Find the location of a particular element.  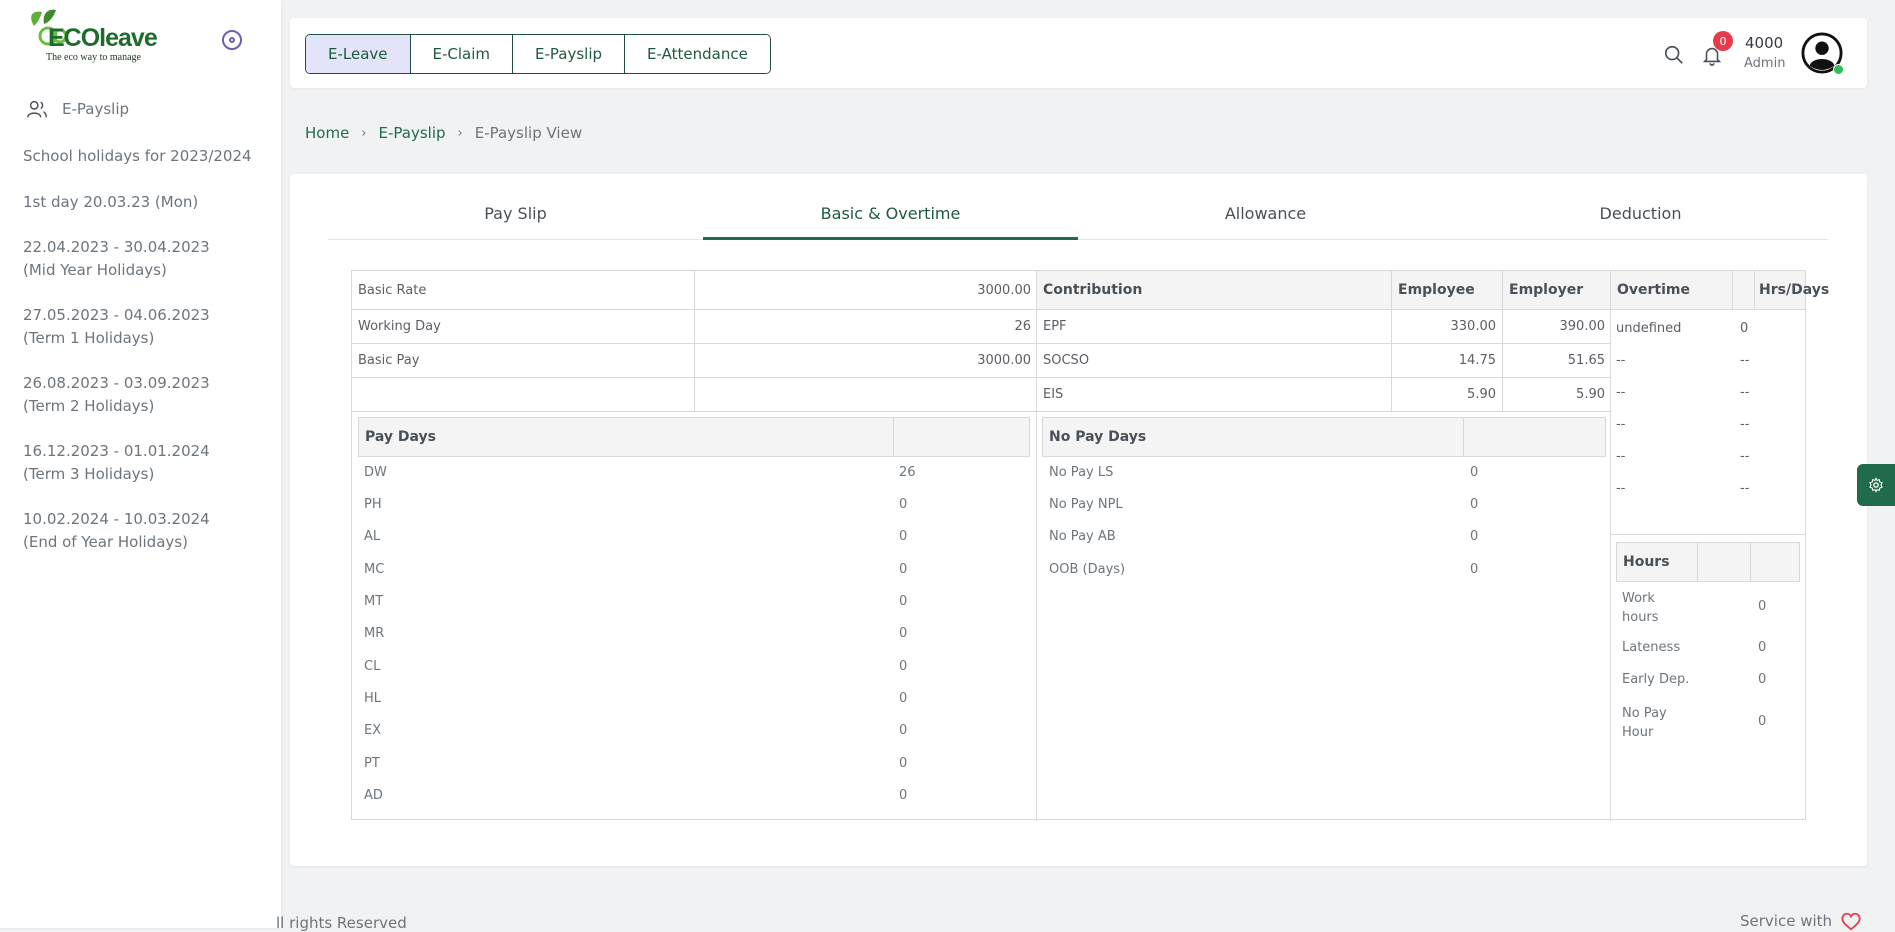

tab-e-attendance: E-Attendance is located at coordinates (697, 54).